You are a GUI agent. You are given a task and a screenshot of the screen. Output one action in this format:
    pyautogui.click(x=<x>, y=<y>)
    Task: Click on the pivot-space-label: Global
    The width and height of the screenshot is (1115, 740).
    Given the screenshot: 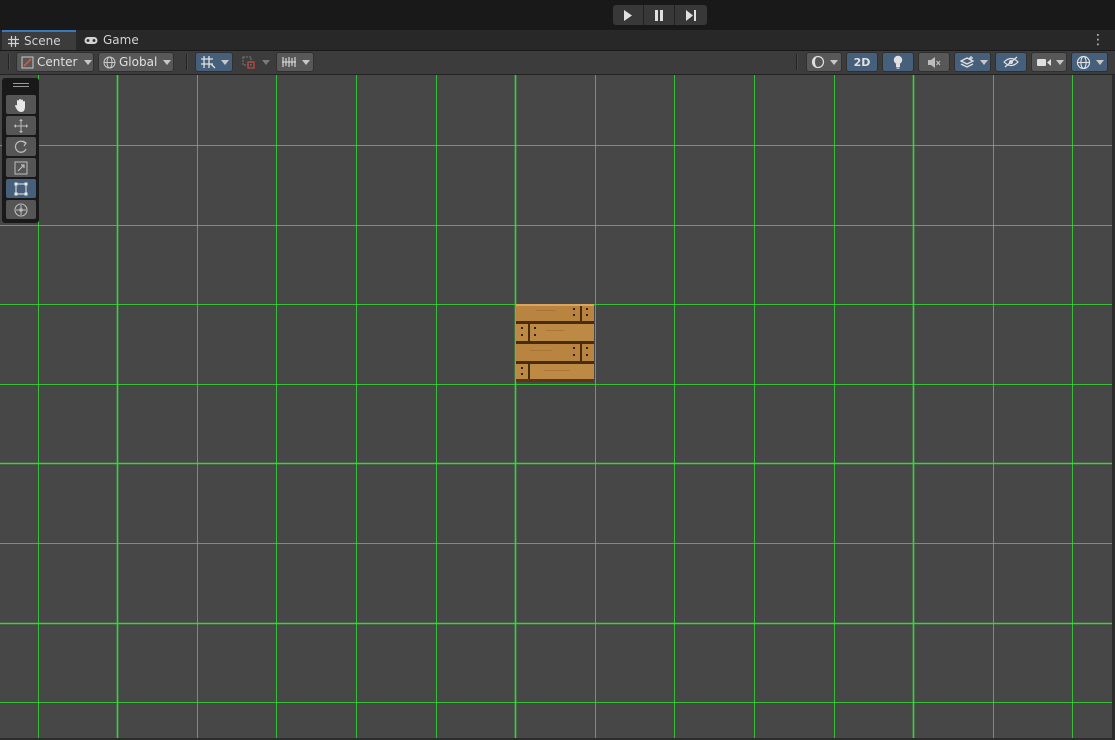 What is the action you would take?
    pyautogui.click(x=138, y=62)
    